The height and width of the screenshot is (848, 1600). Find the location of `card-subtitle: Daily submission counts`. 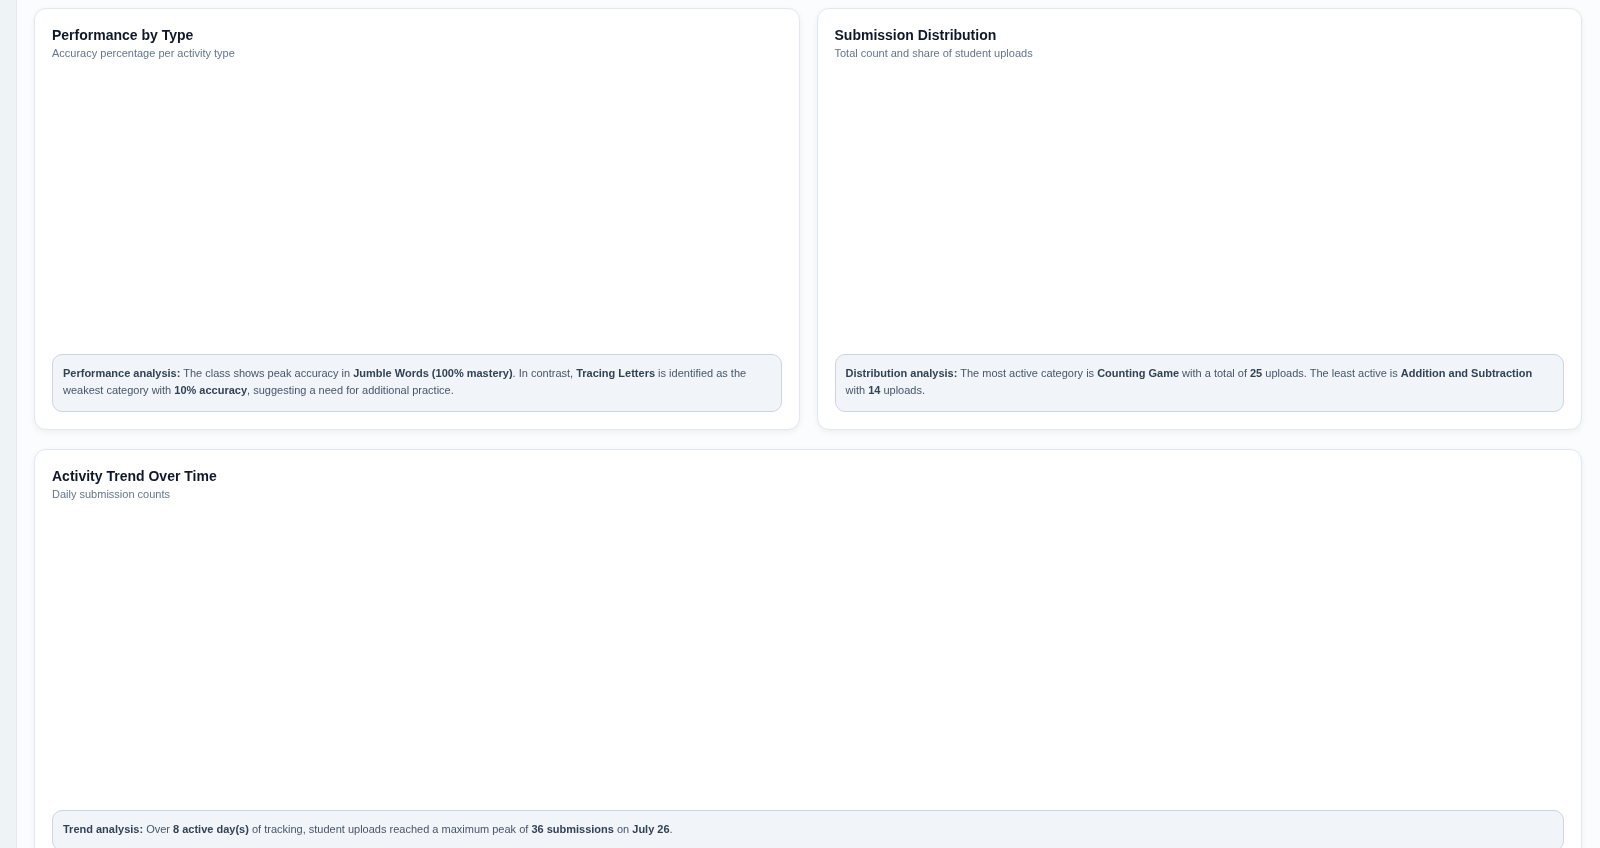

card-subtitle: Daily submission counts is located at coordinates (111, 494).